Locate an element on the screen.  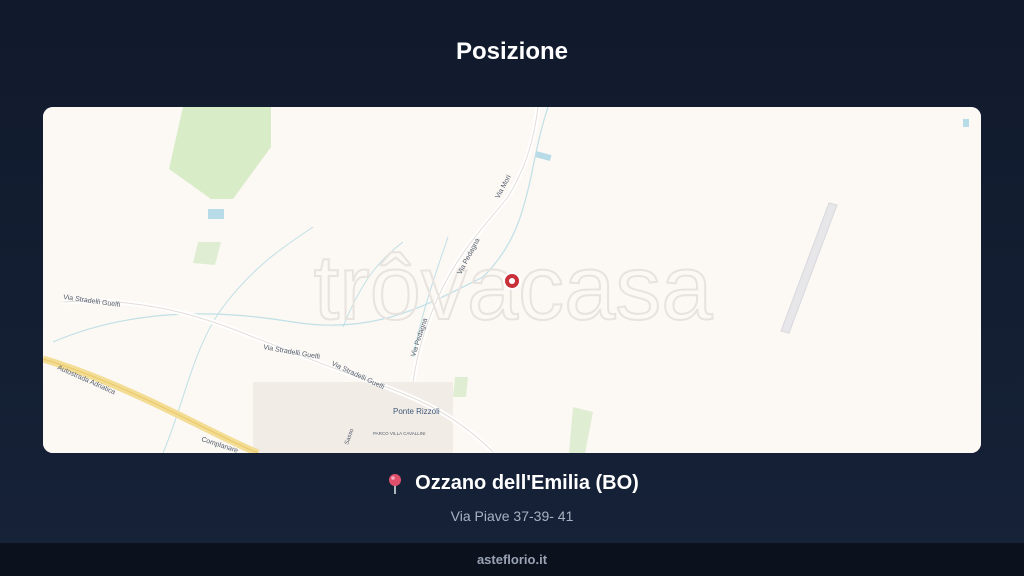
location-city: Ozzano dell'Emilia (BO) is located at coordinates (527, 483).